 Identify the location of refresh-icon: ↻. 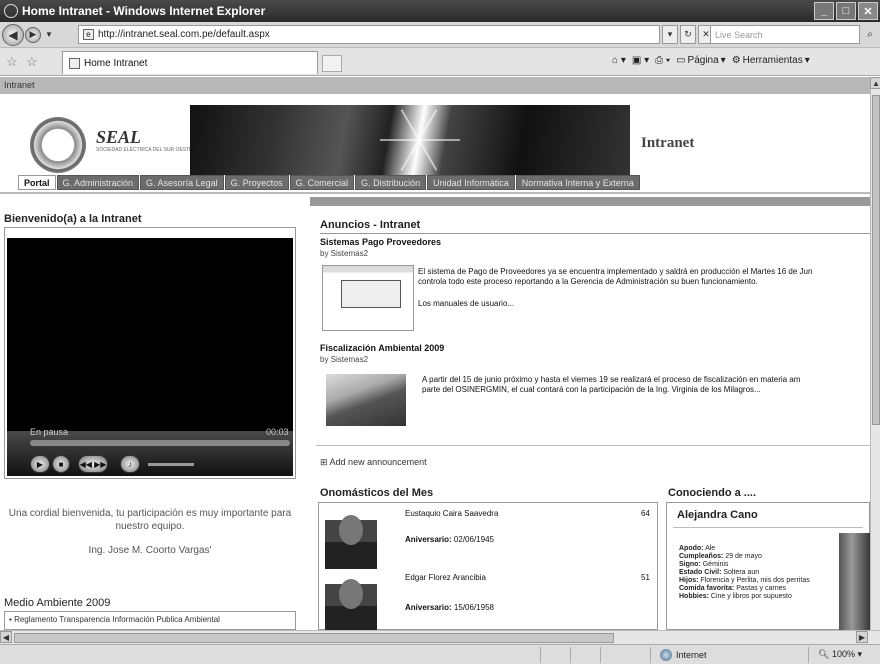
(688, 34).